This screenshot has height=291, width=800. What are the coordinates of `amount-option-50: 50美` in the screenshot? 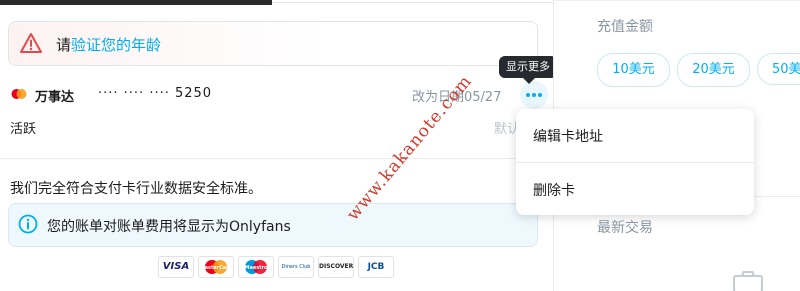 It's located at (778, 69).